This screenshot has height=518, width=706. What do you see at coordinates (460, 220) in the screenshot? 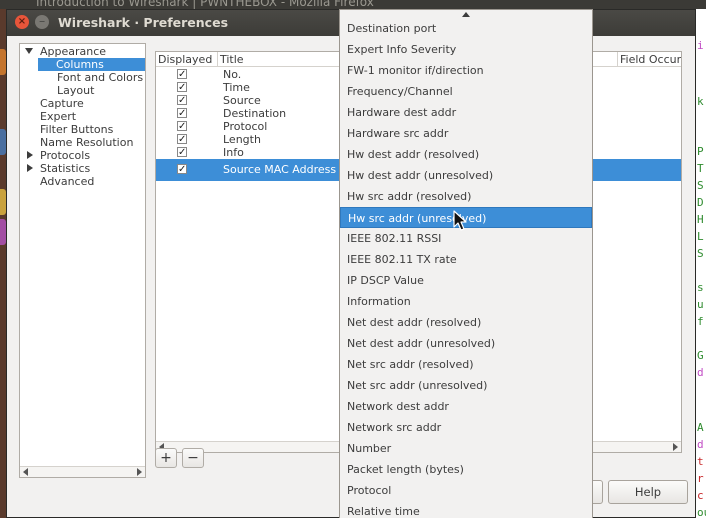
I see `mouse-cursor-icon` at bounding box center [460, 220].